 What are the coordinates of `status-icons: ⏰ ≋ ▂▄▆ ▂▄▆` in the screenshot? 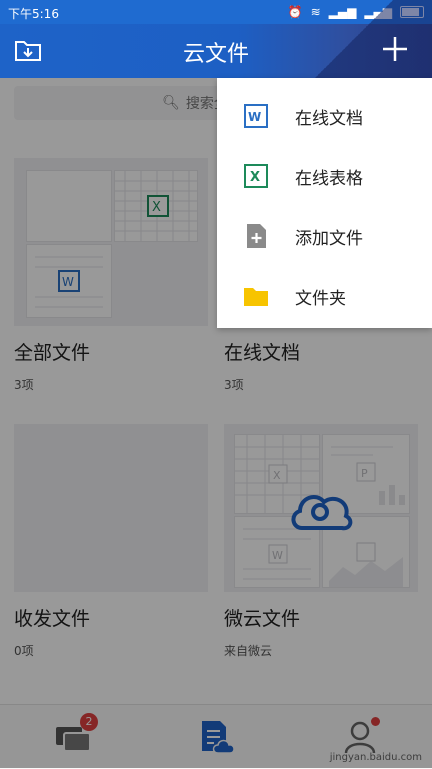 It's located at (356, 12).